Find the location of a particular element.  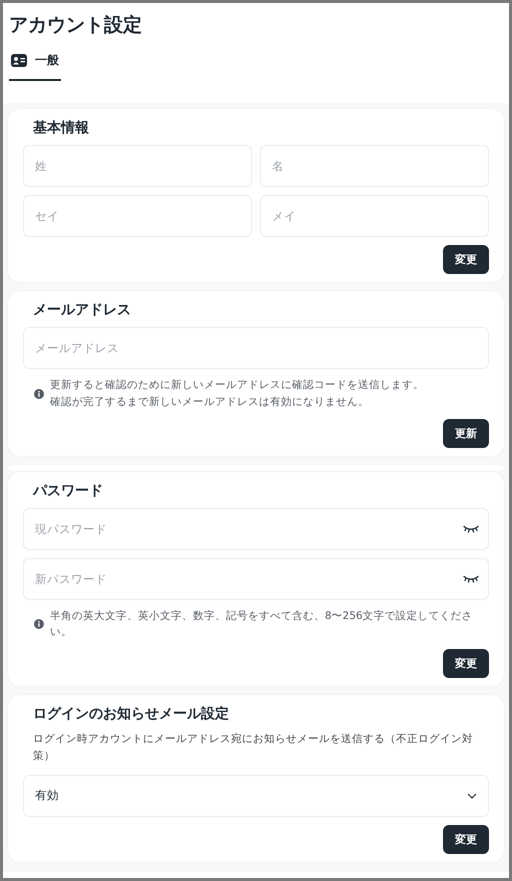

info-note: 半角の英大文字、英小文字、数字、記号をすべて含む、8〜256文字で設定してください。 is located at coordinates (262, 624).